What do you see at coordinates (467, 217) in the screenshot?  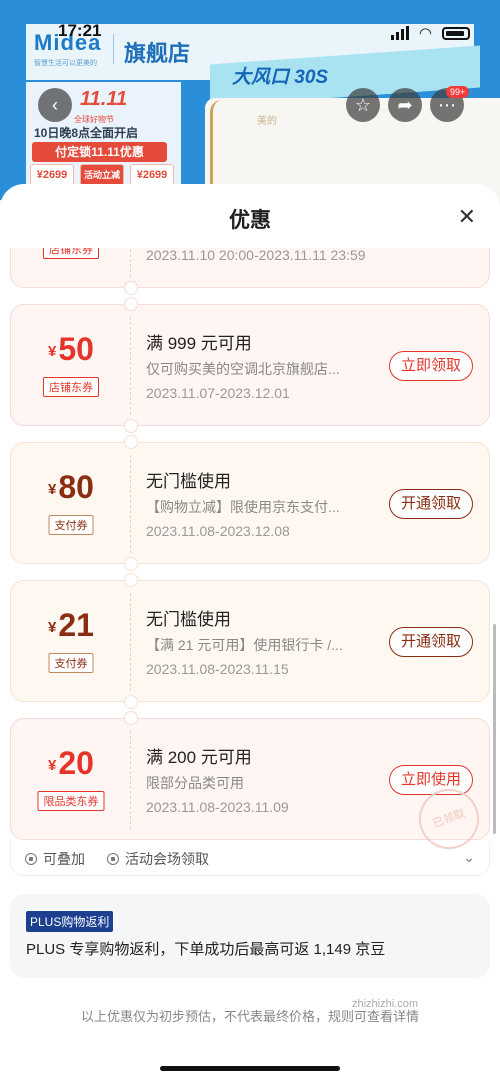 I see `close-icon: ✕` at bounding box center [467, 217].